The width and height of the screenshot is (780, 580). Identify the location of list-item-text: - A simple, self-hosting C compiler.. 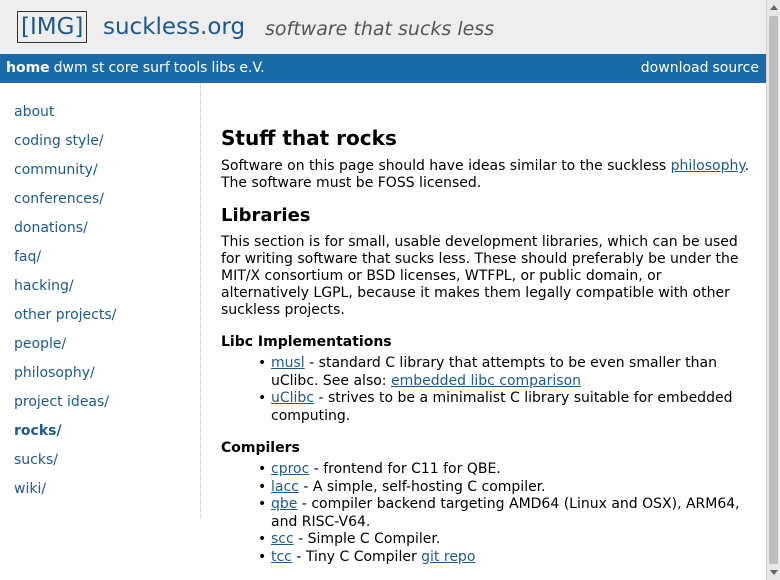
(422, 486).